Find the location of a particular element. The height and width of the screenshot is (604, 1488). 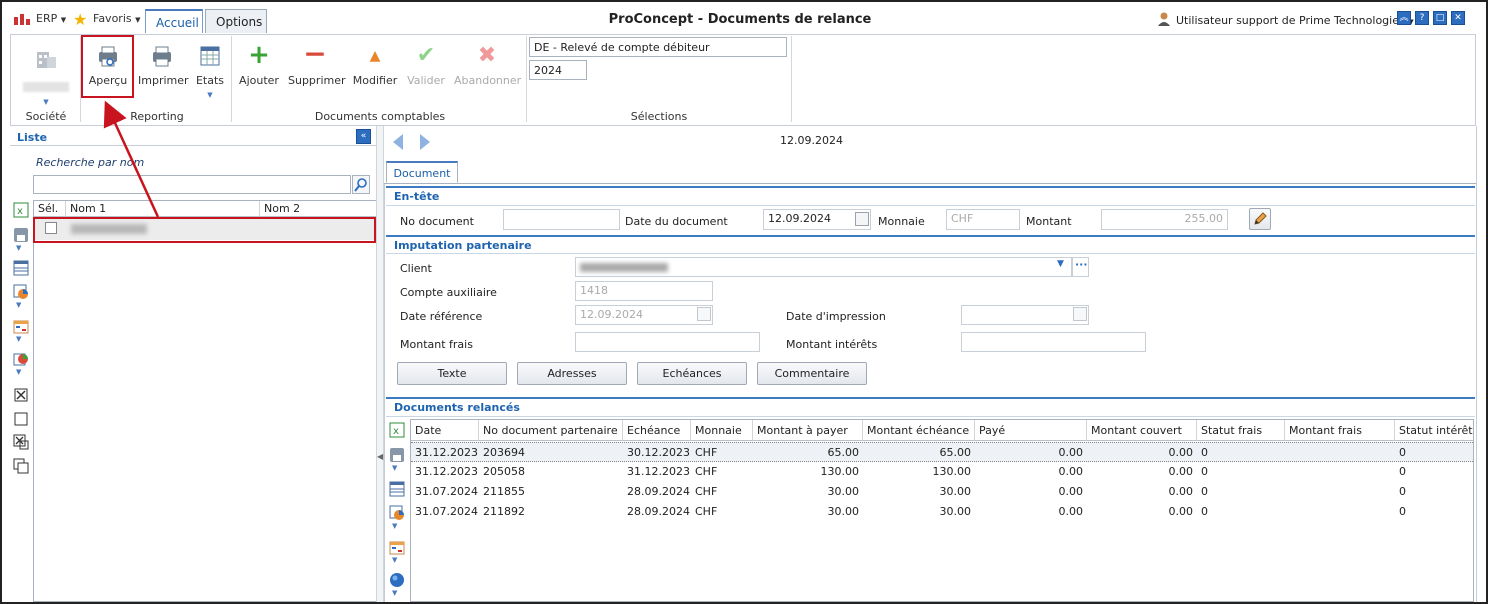

annotation-arrow is located at coordinates (131, 159).